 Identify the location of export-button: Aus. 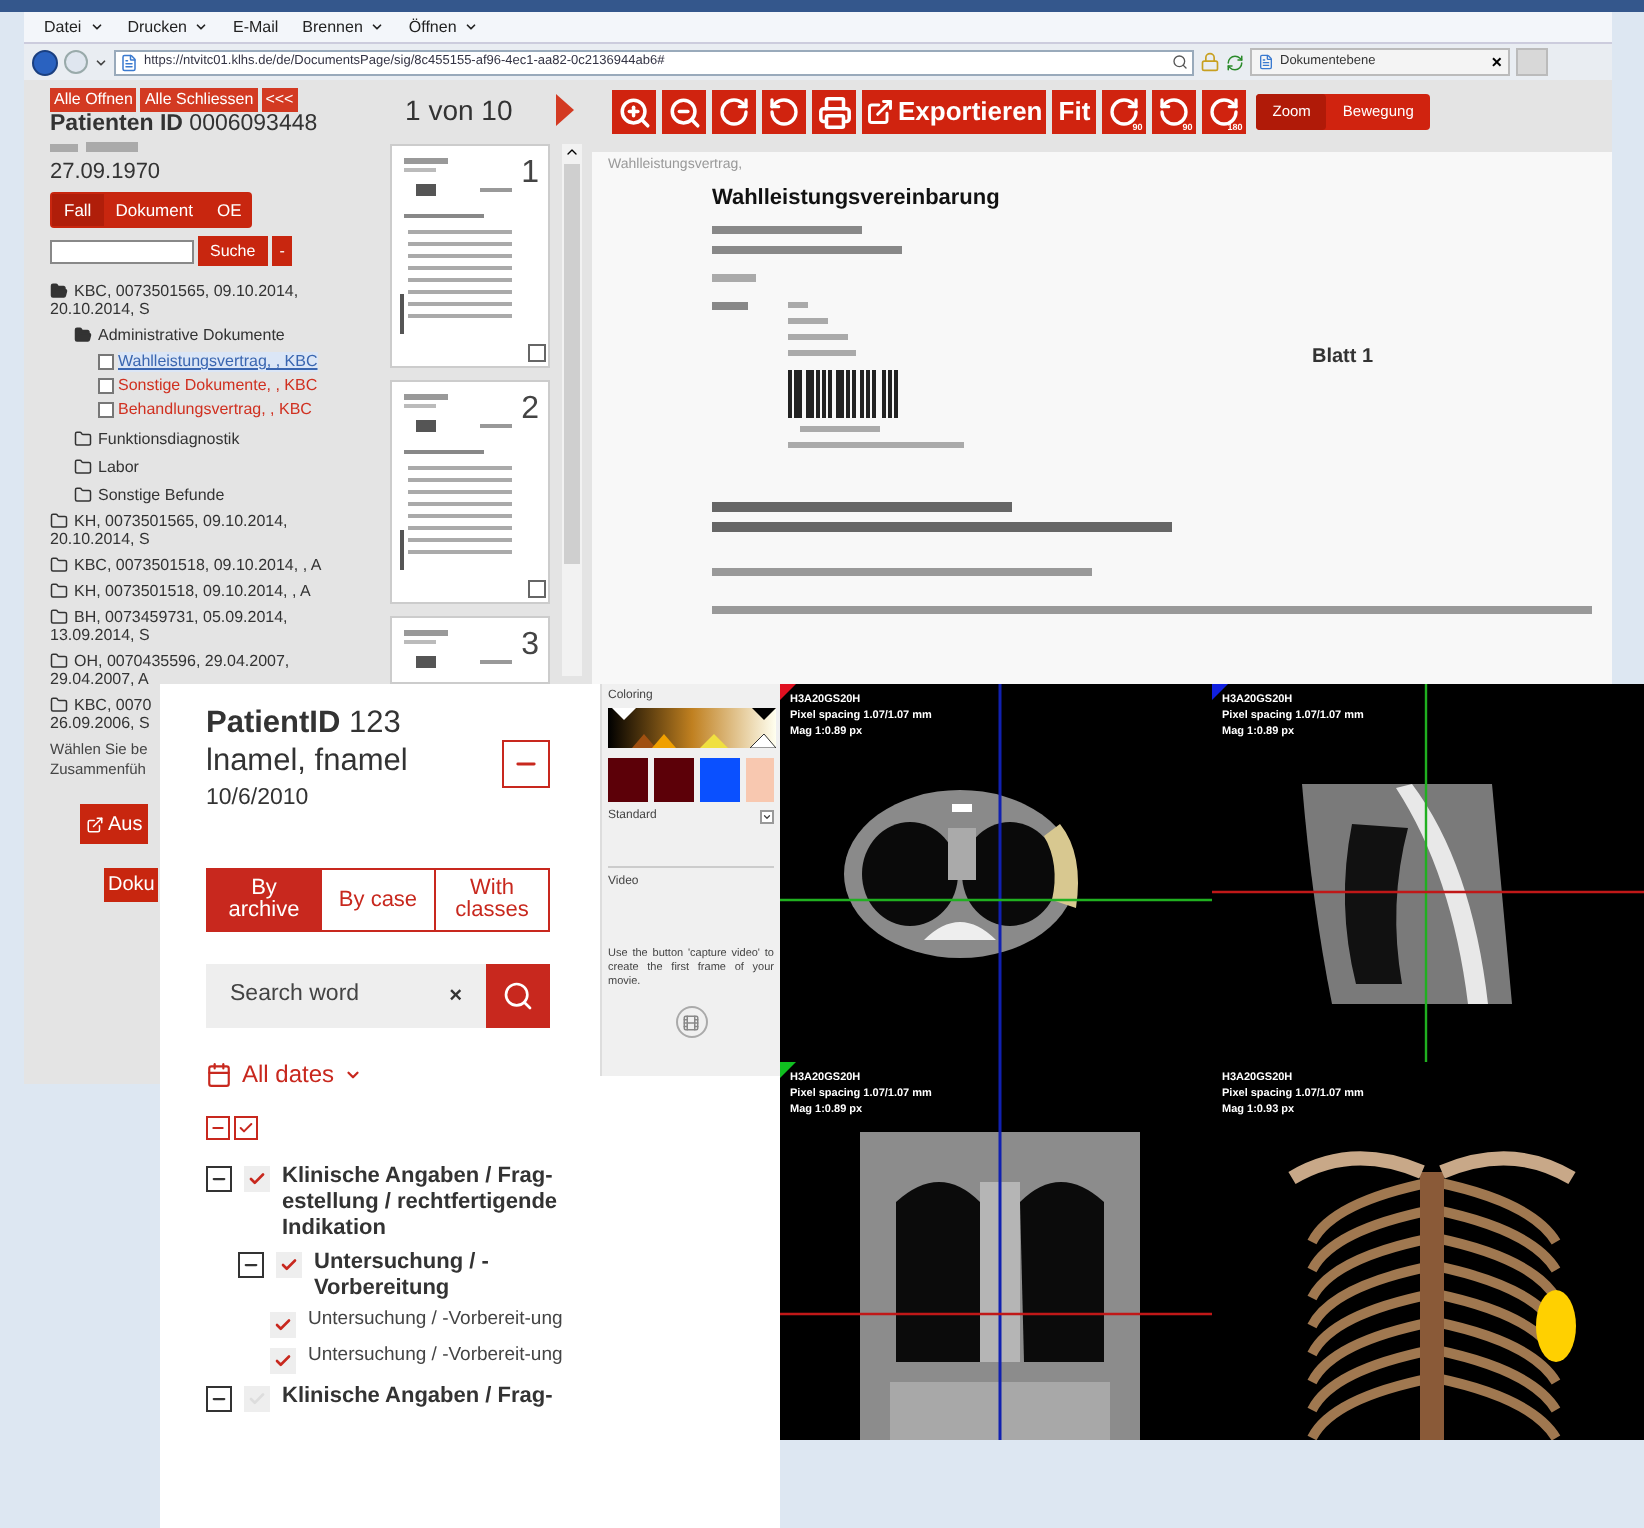
(114, 824).